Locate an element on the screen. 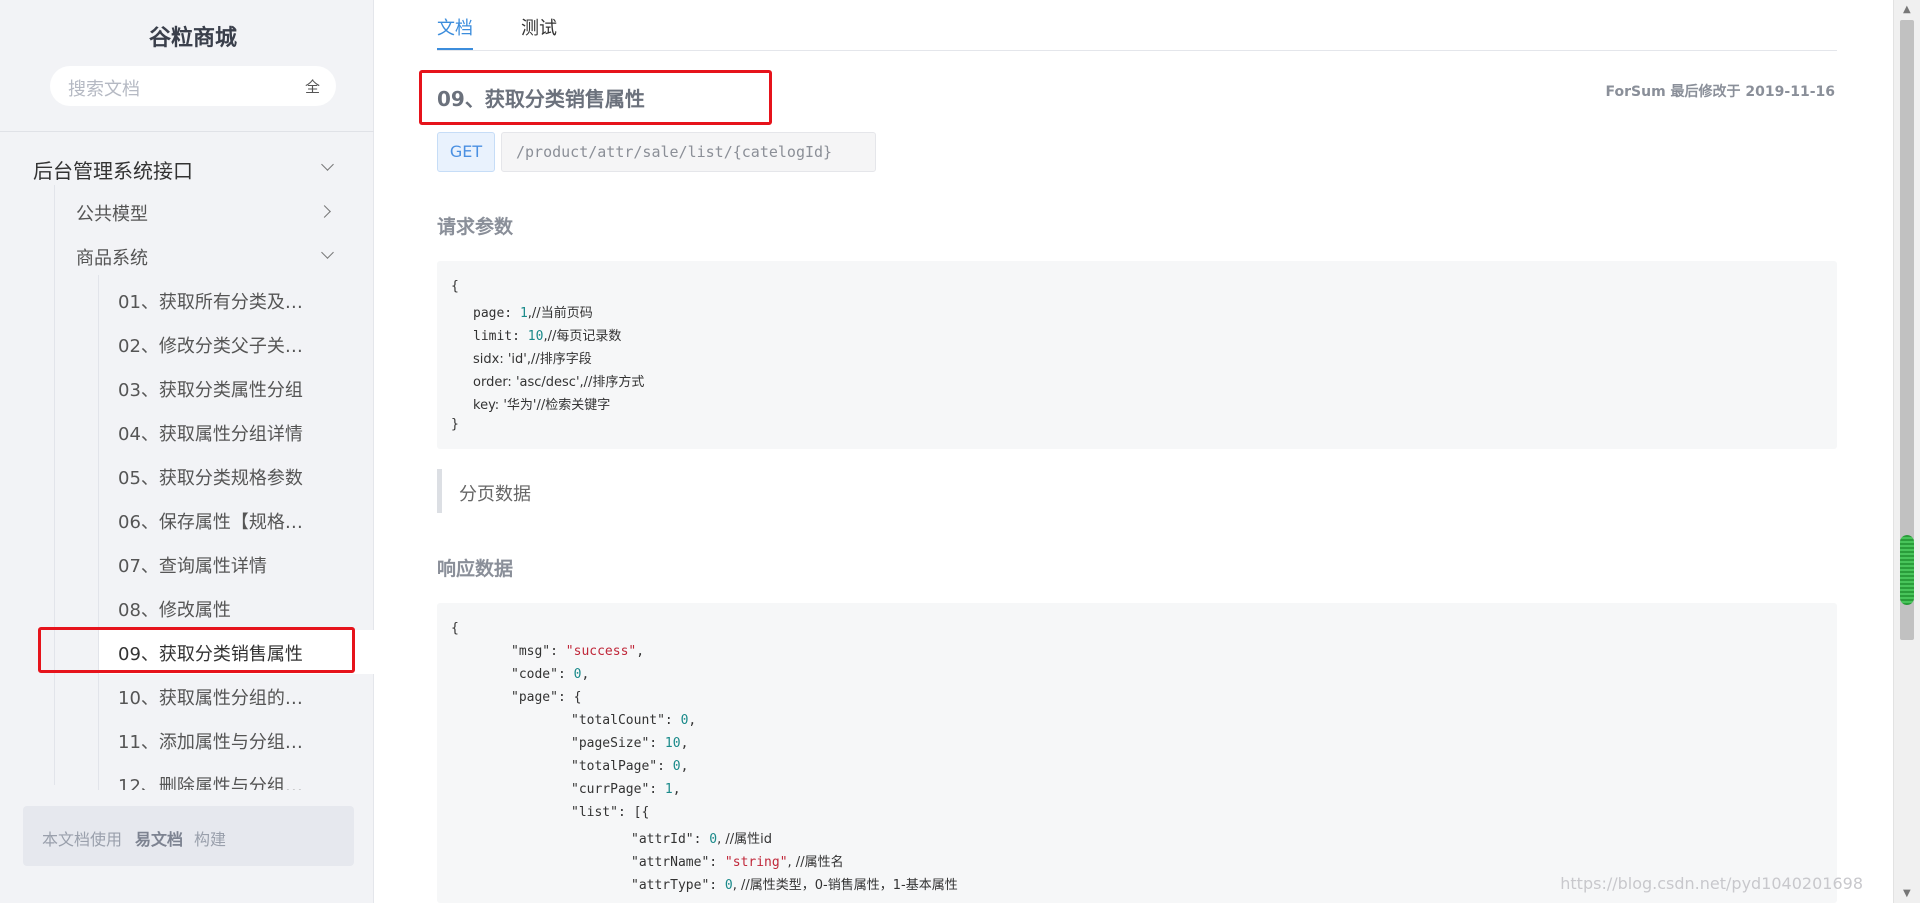 The image size is (1920, 903). code-line: "msg": "success", is located at coordinates (577, 651).